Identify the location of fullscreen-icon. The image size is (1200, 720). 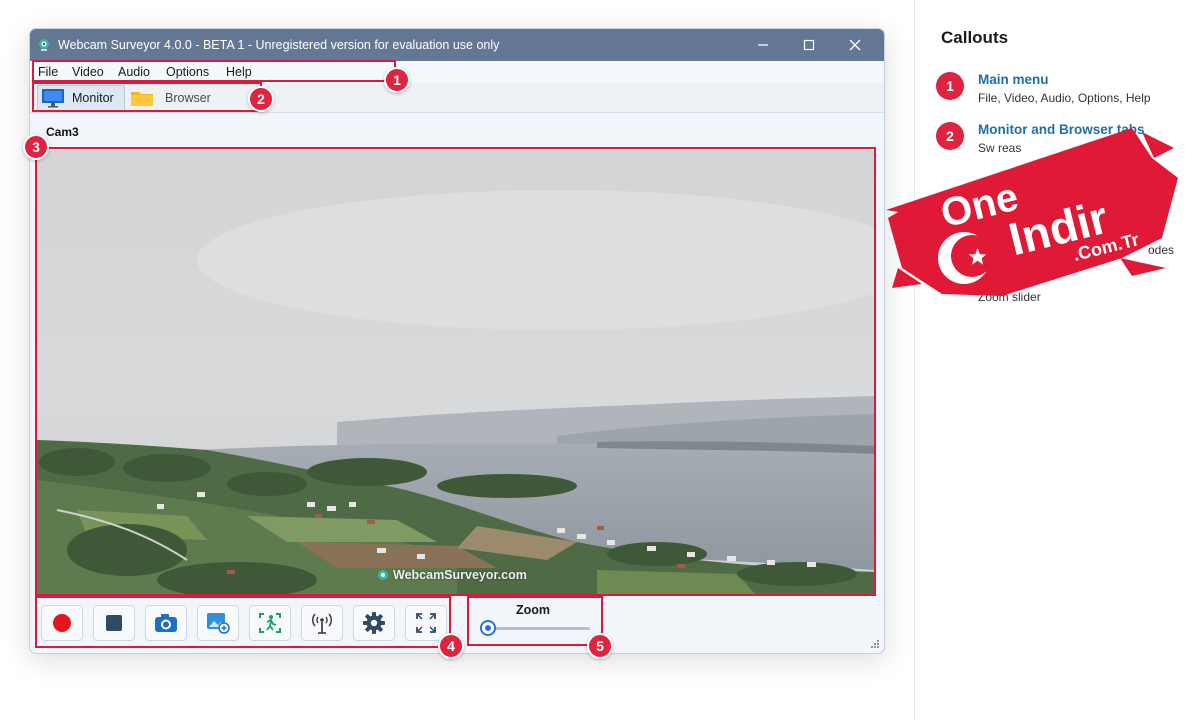
(426, 623).